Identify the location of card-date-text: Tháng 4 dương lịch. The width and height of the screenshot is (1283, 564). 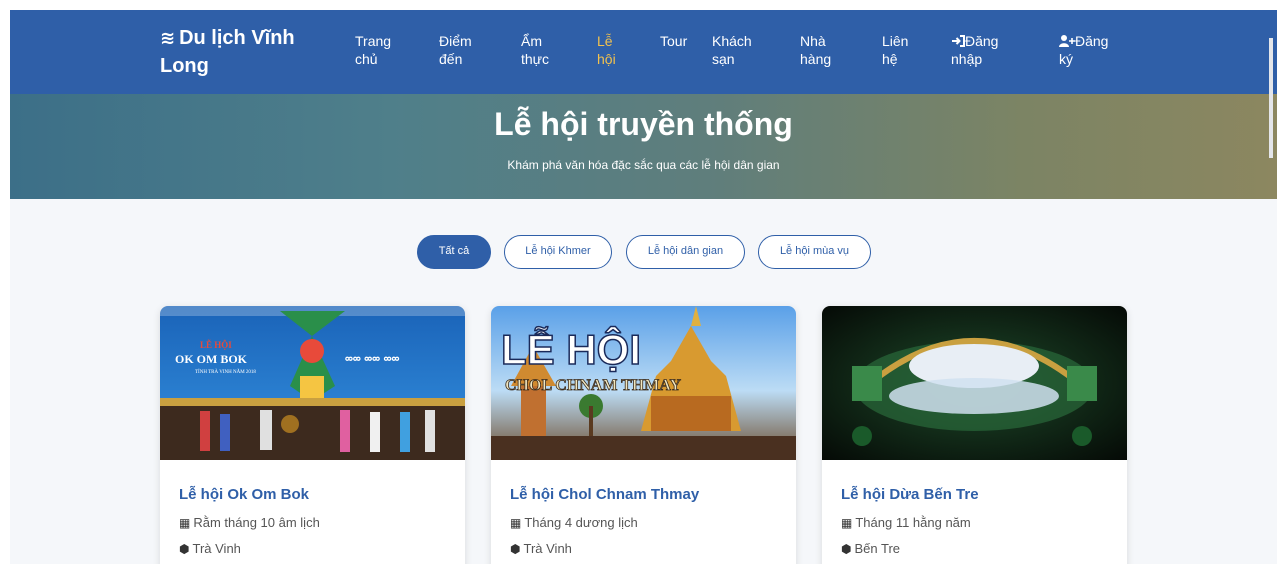
(581, 522).